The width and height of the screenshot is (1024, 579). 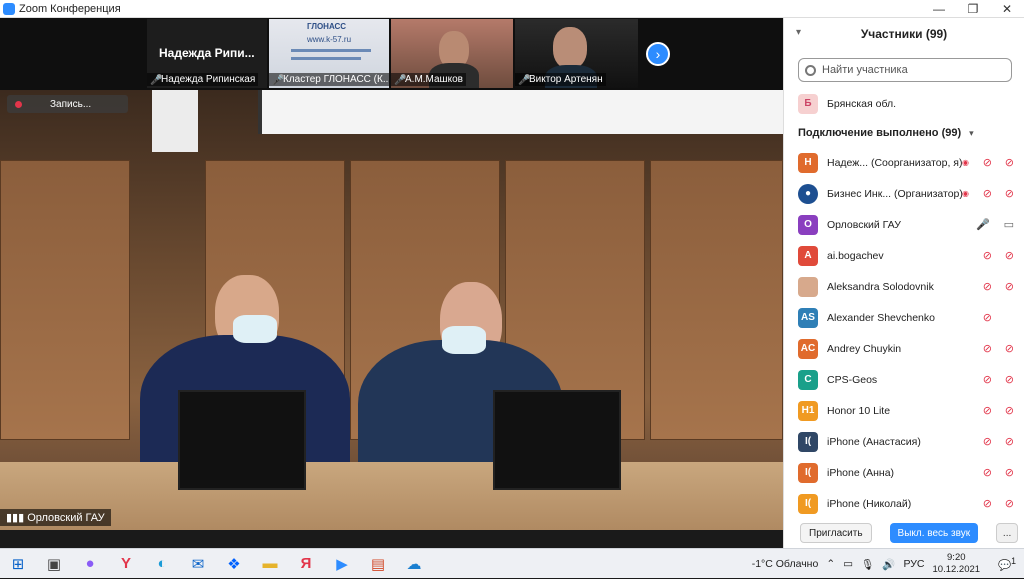 I want to click on camera-icon: ▭, so click(x=1009, y=224).